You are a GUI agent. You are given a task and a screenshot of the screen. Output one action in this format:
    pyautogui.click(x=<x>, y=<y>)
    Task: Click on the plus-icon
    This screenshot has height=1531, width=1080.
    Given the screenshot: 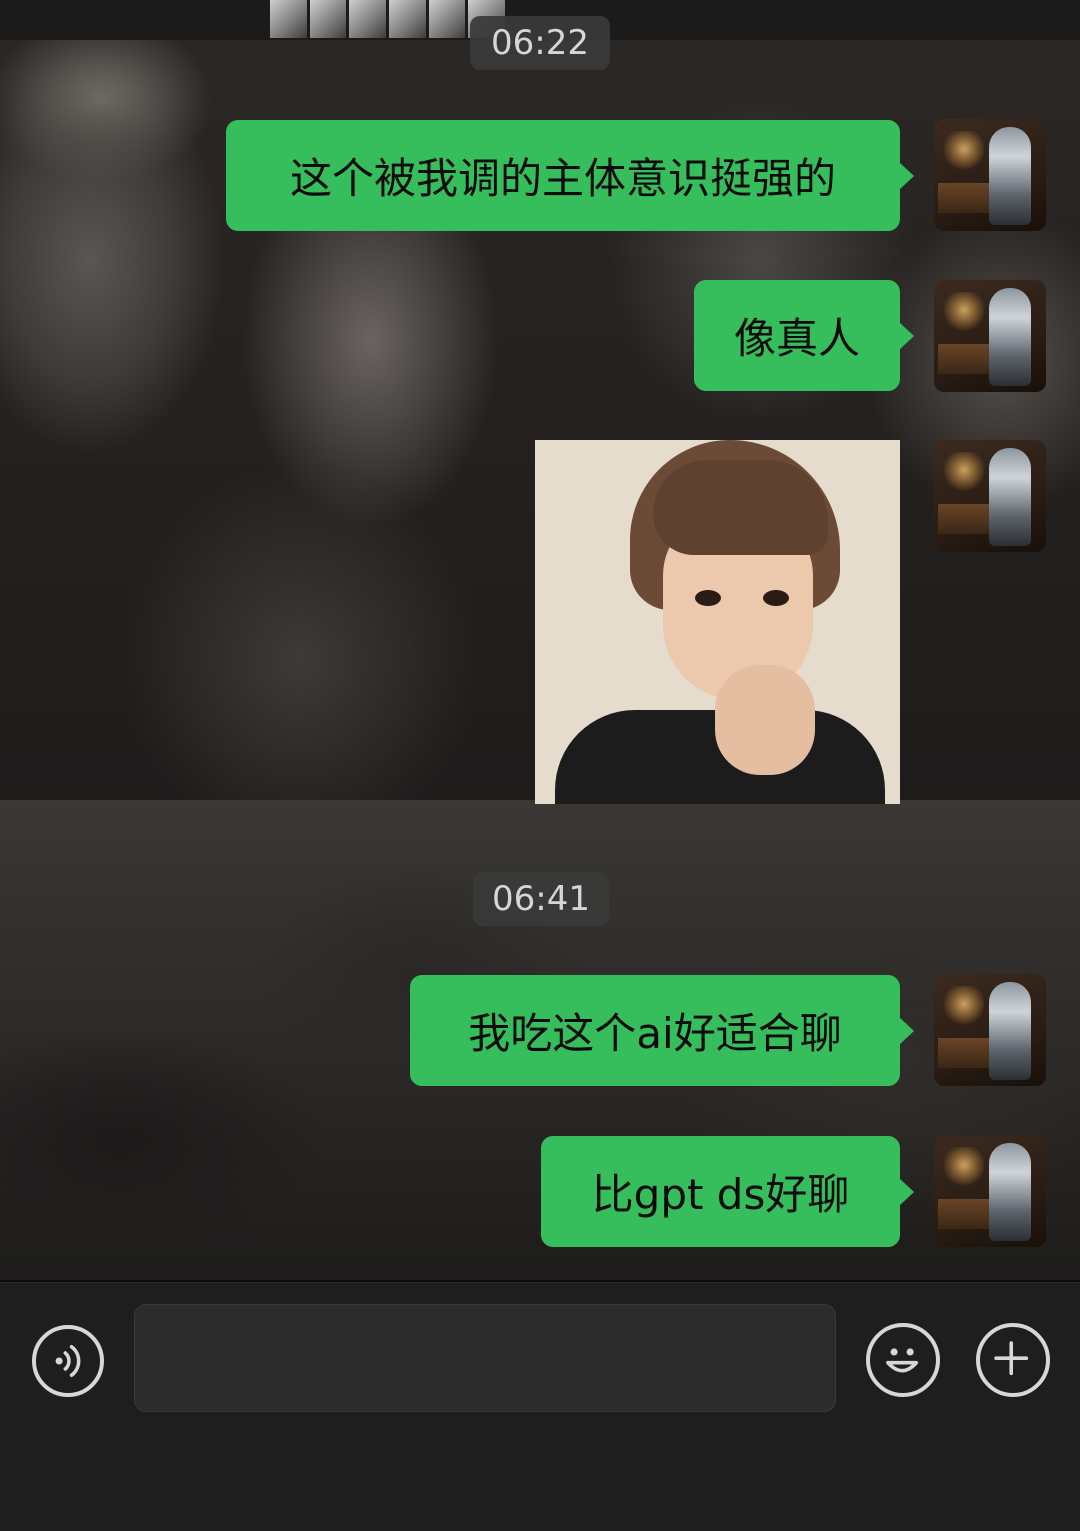 What is the action you would take?
    pyautogui.click(x=1011, y=1358)
    